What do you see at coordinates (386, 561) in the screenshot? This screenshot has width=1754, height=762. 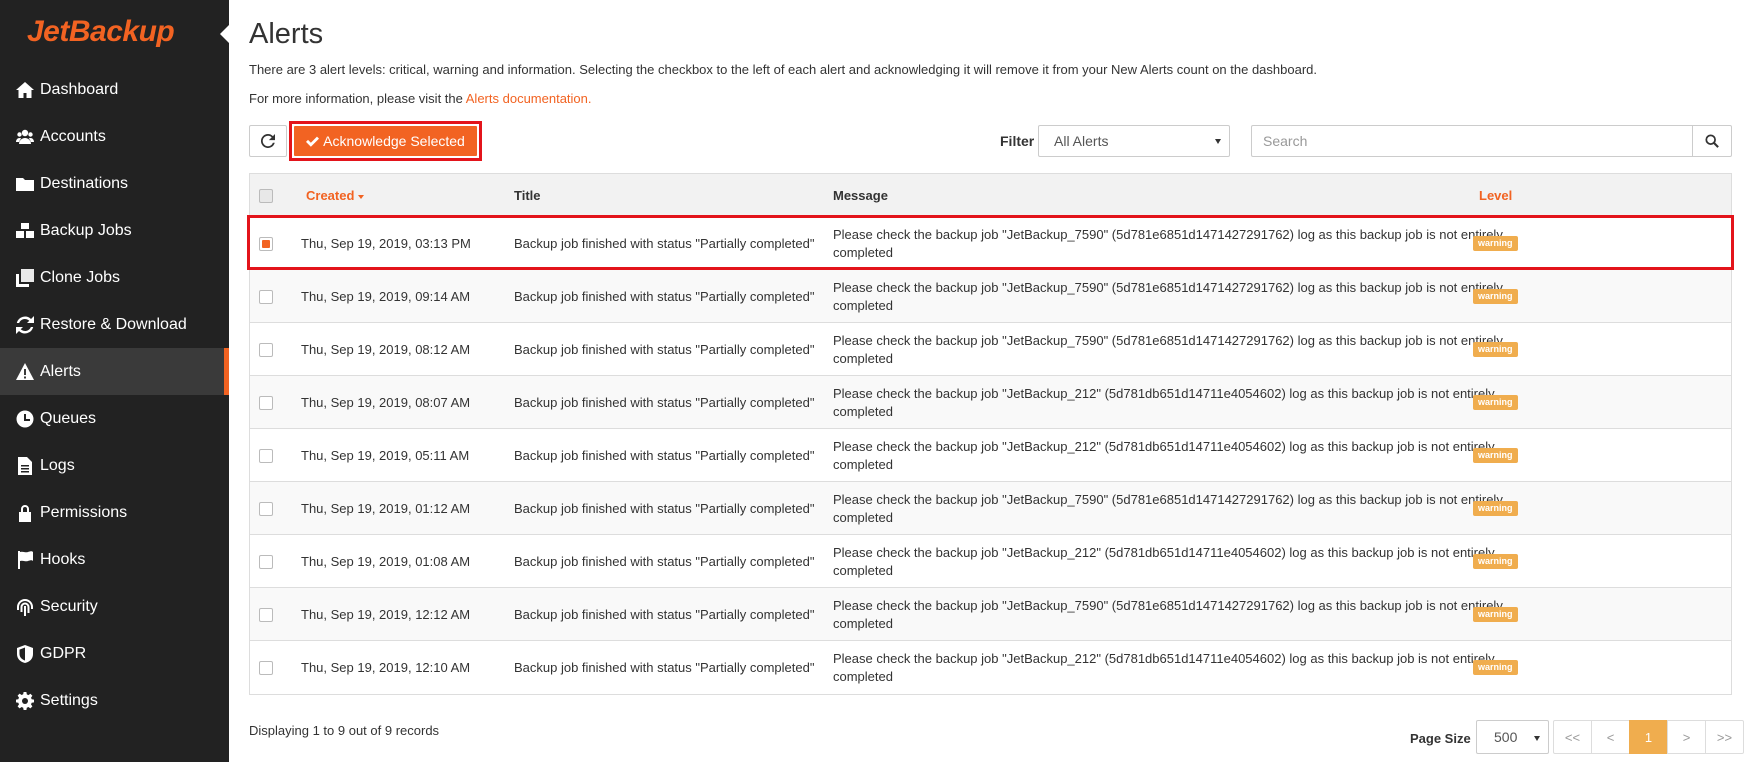 I see `created-cell: Thu, Sep 19, 2019, 01:08 AM` at bounding box center [386, 561].